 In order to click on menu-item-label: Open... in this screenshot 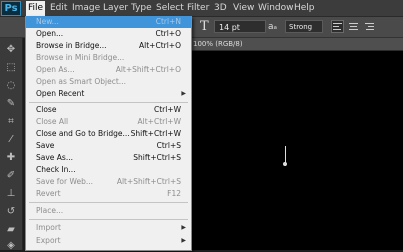, I will do `click(50, 33)`.